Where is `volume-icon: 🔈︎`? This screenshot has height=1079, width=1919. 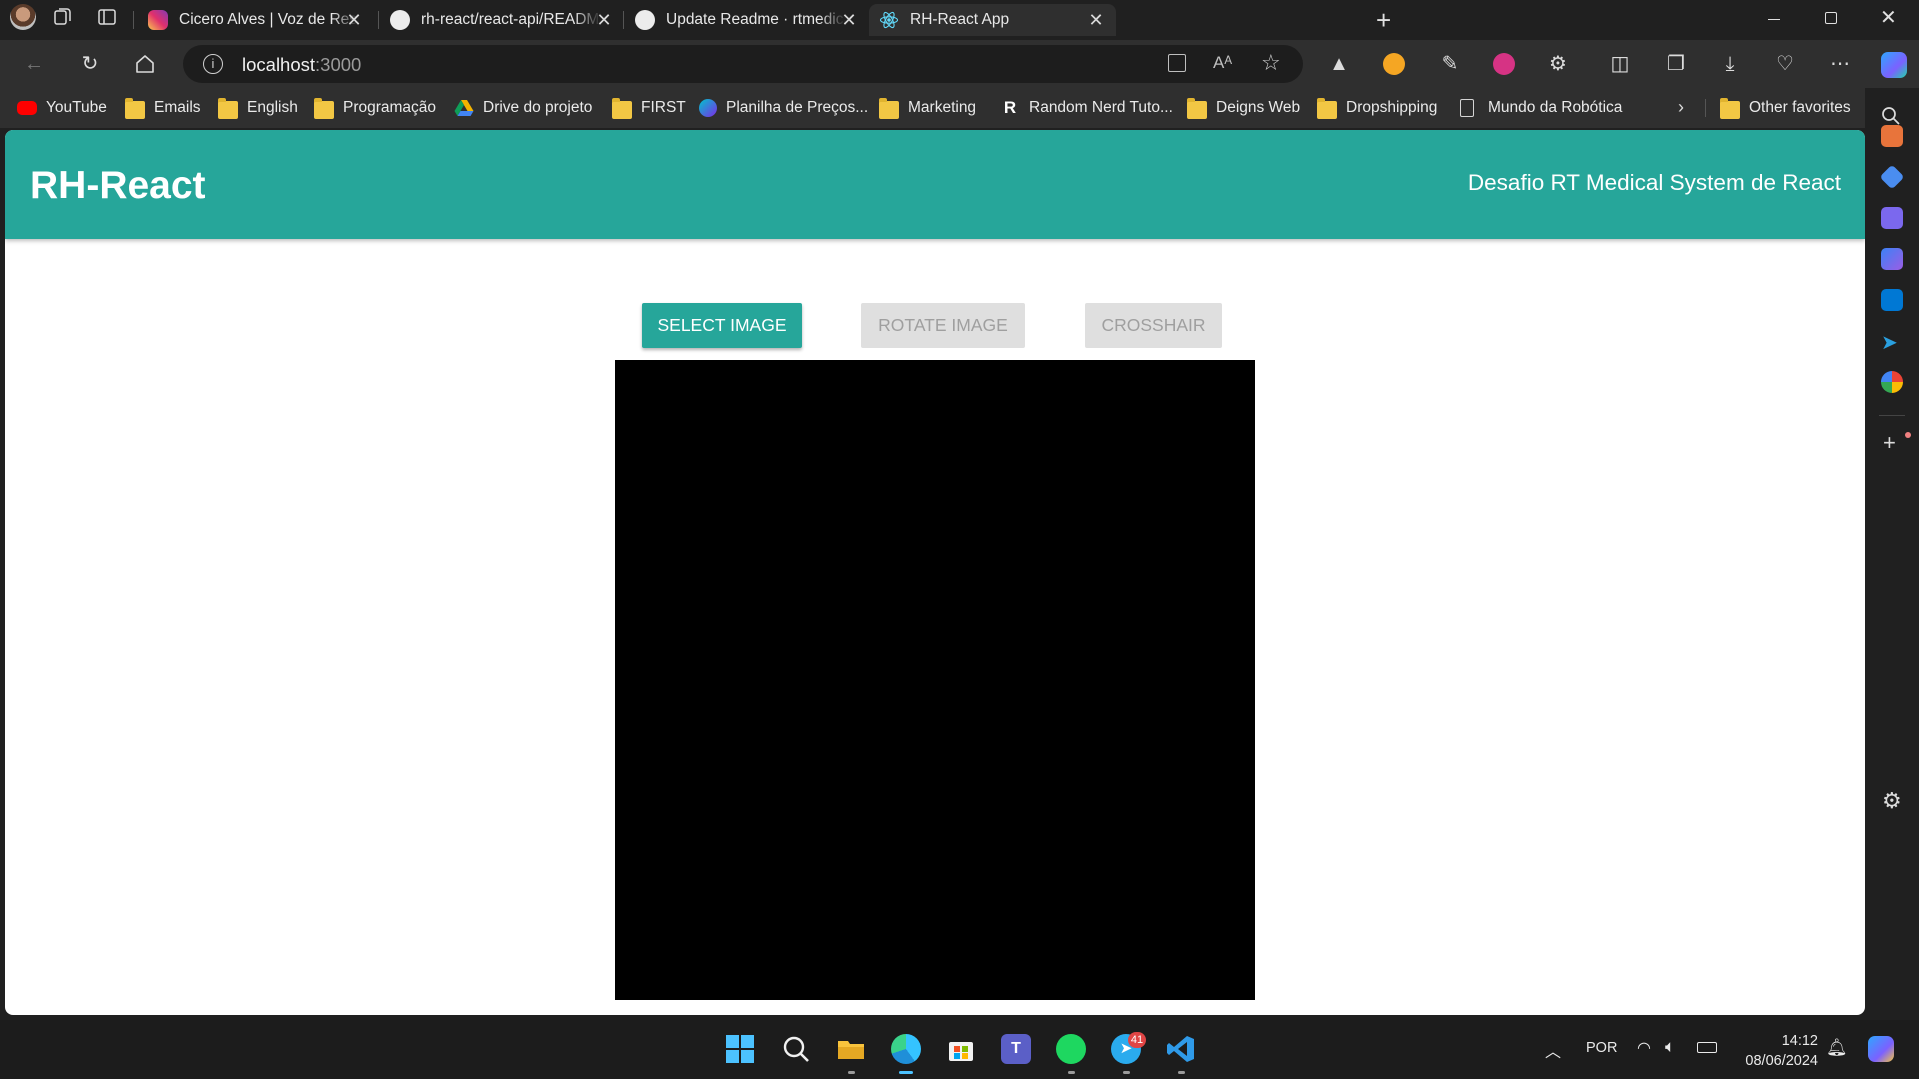
volume-icon: 🔈︎ is located at coordinates (1670, 1047).